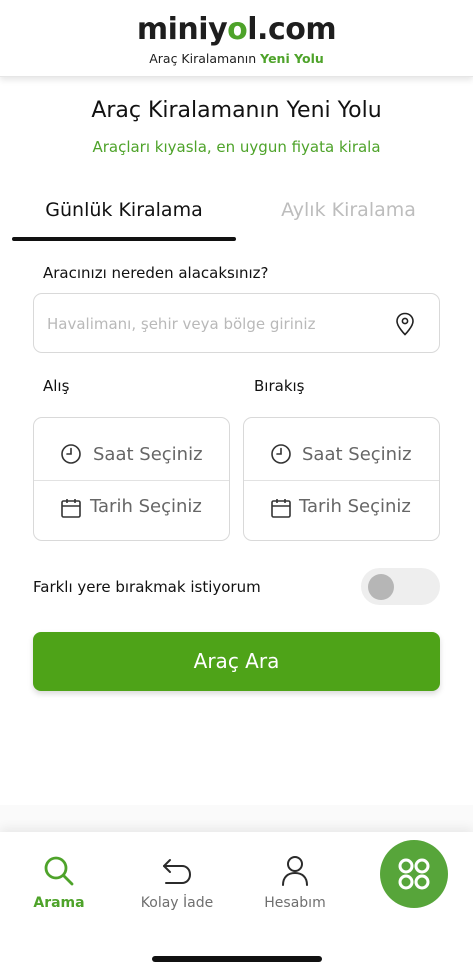 This screenshot has height=975, width=473. Describe the element at coordinates (295, 871) in the screenshot. I see `user-icon` at that location.